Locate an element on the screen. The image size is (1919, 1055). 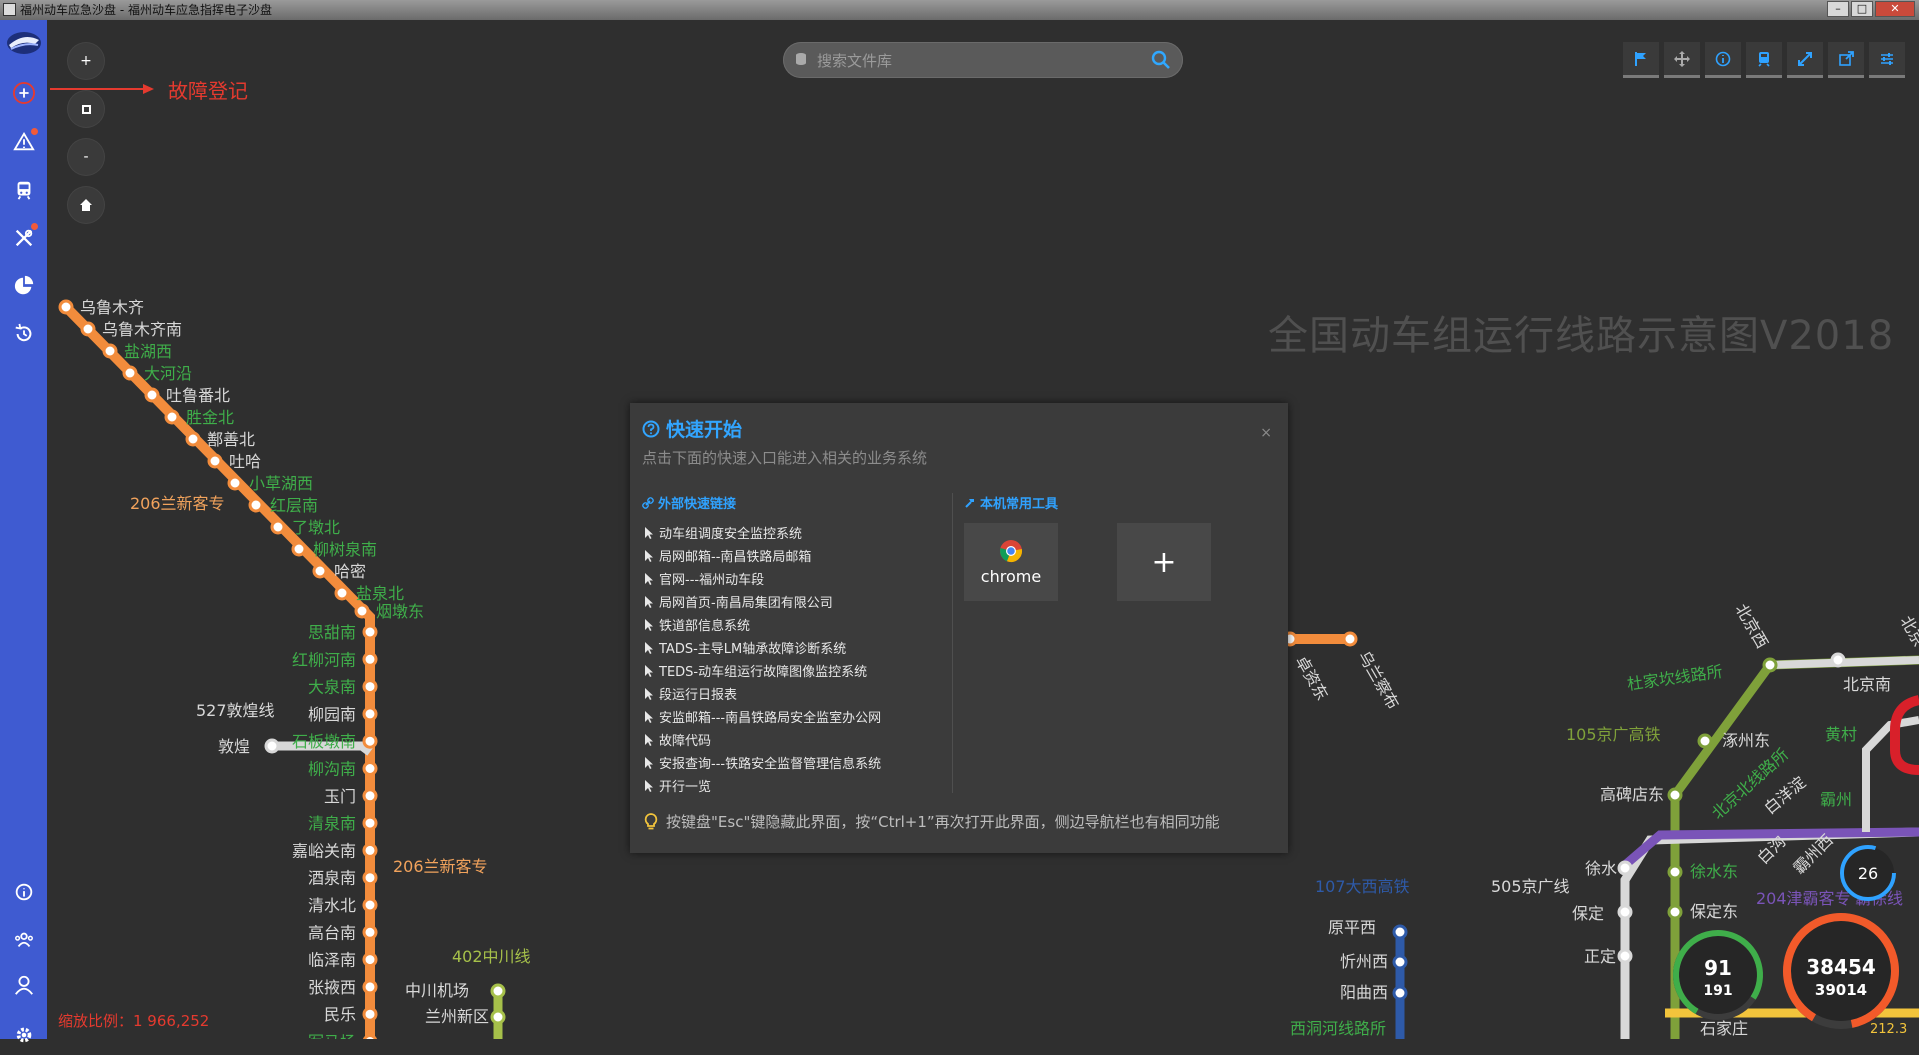
station-label: 西洞河线路所 is located at coordinates (1338, 1028).